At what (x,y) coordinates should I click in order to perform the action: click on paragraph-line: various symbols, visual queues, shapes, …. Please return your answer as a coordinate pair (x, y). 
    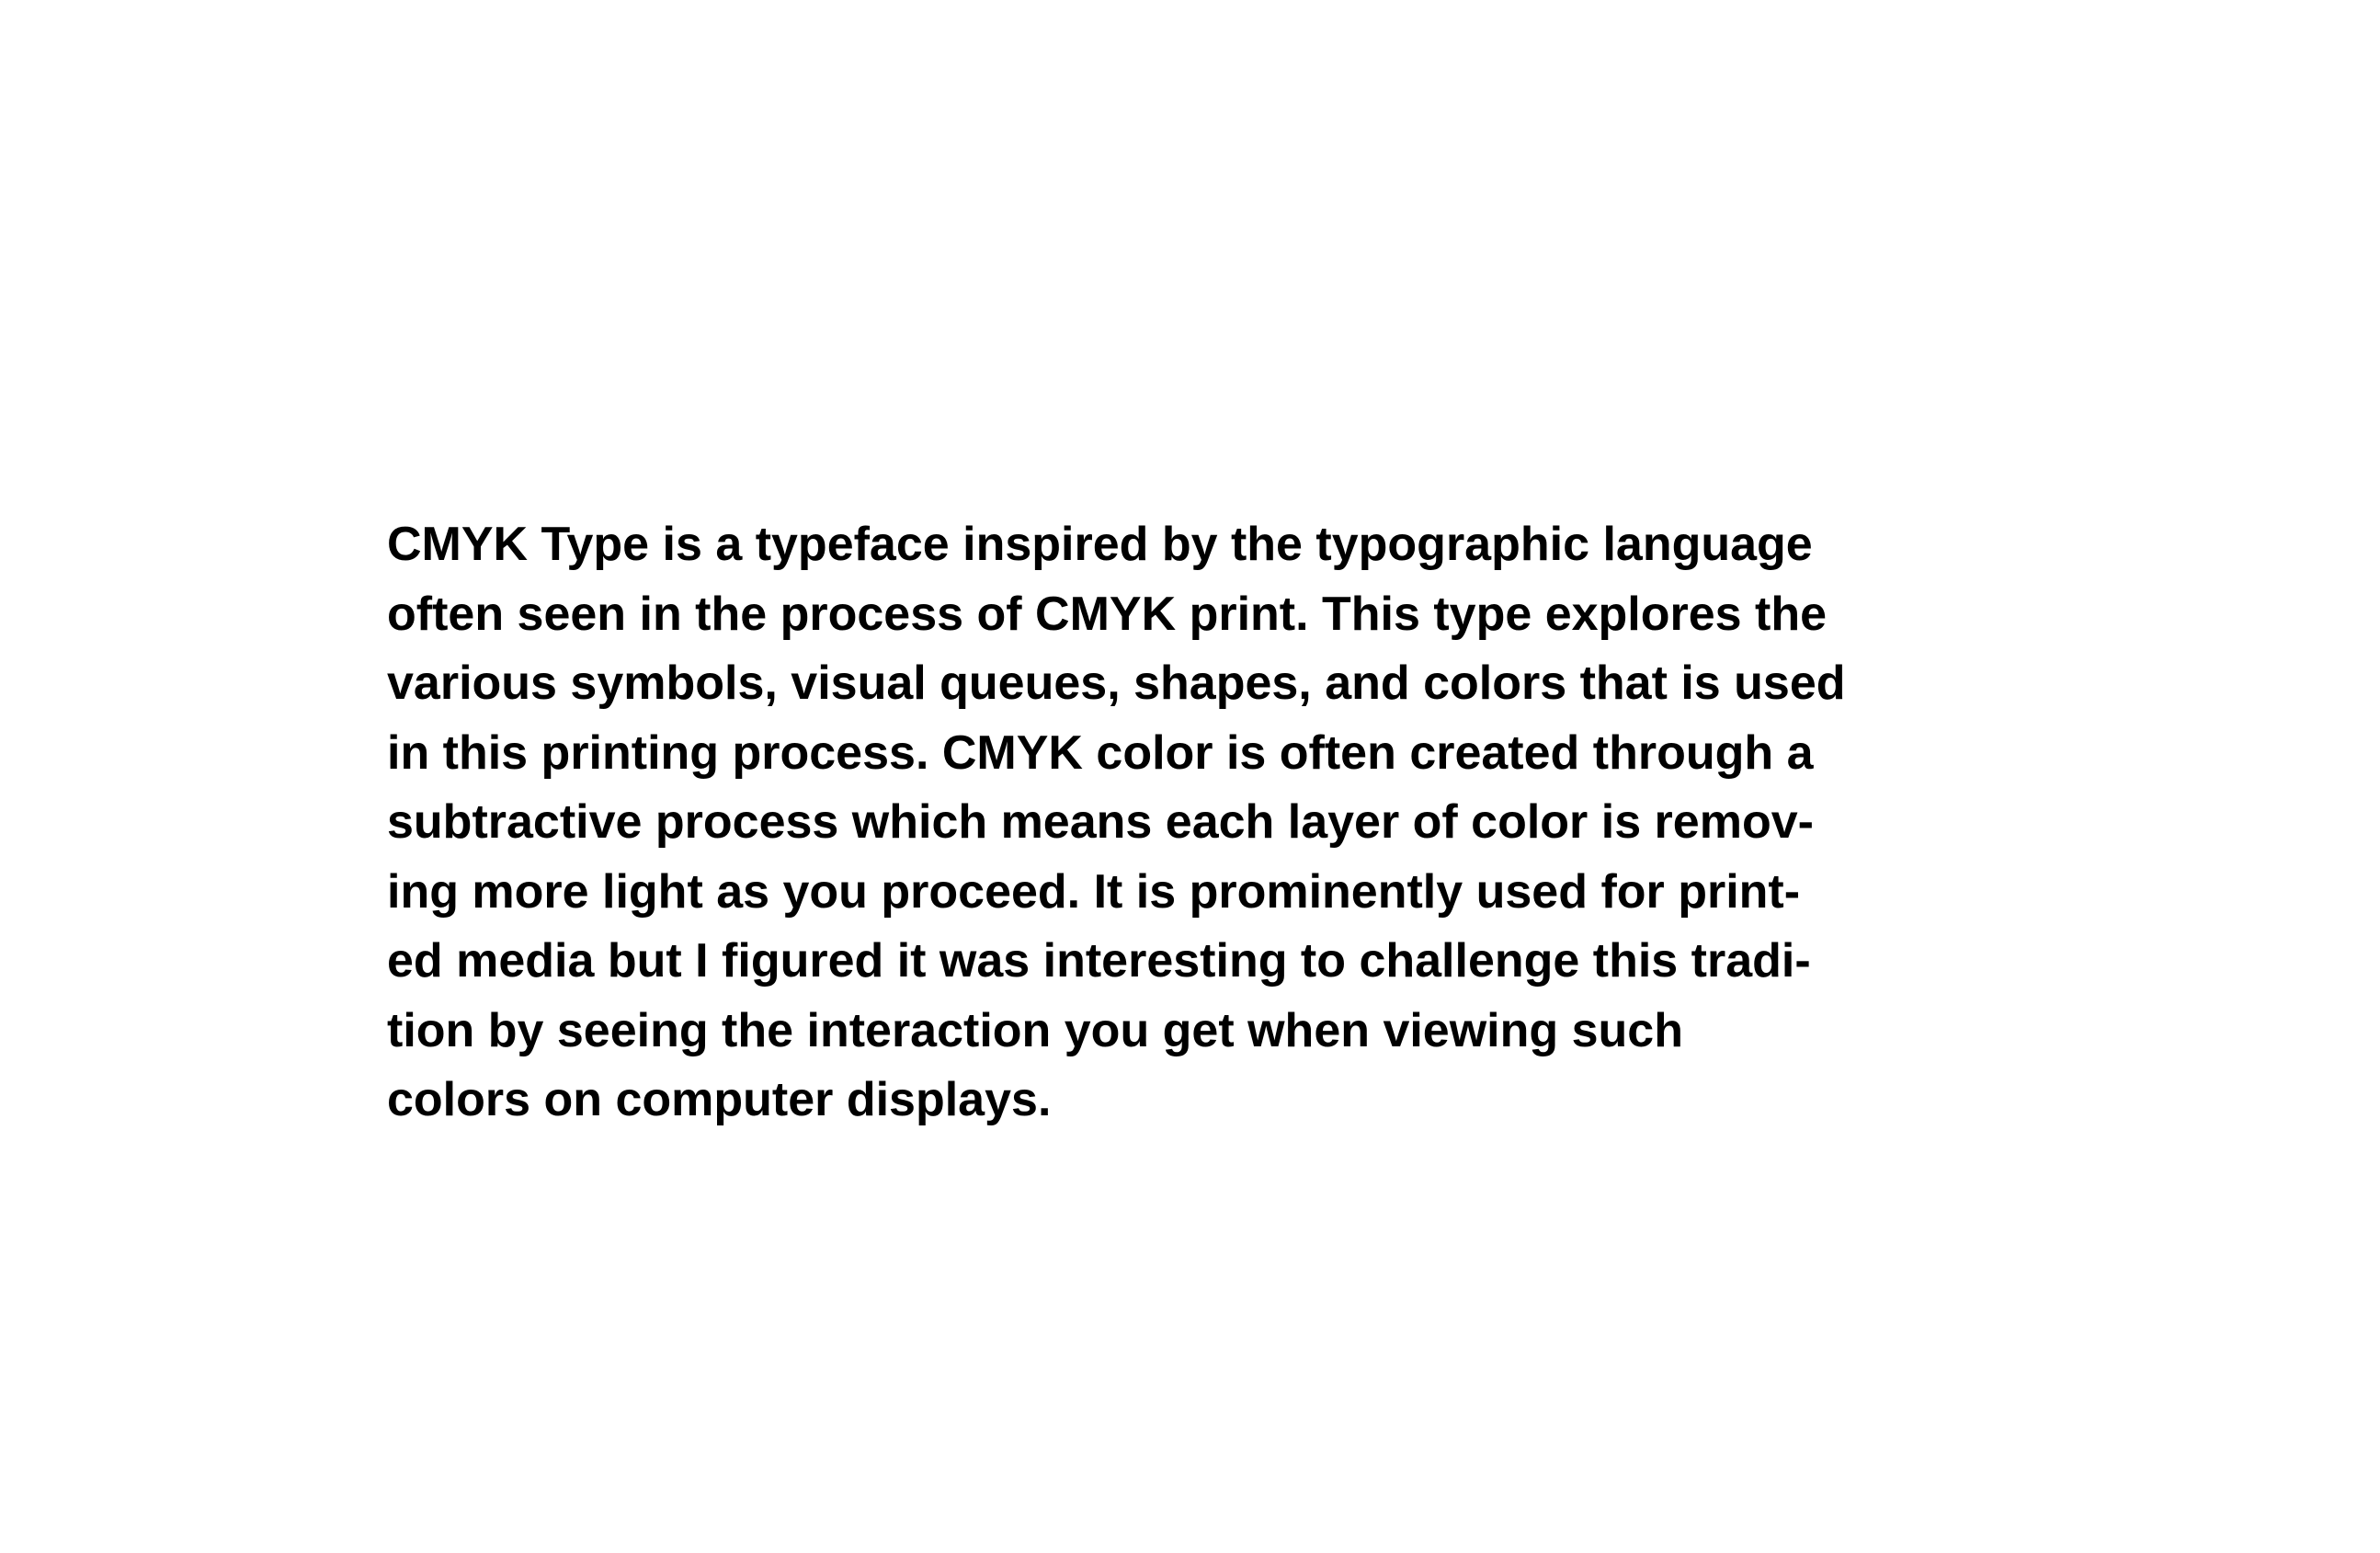
    Looking at the image, I should click on (1116, 683).